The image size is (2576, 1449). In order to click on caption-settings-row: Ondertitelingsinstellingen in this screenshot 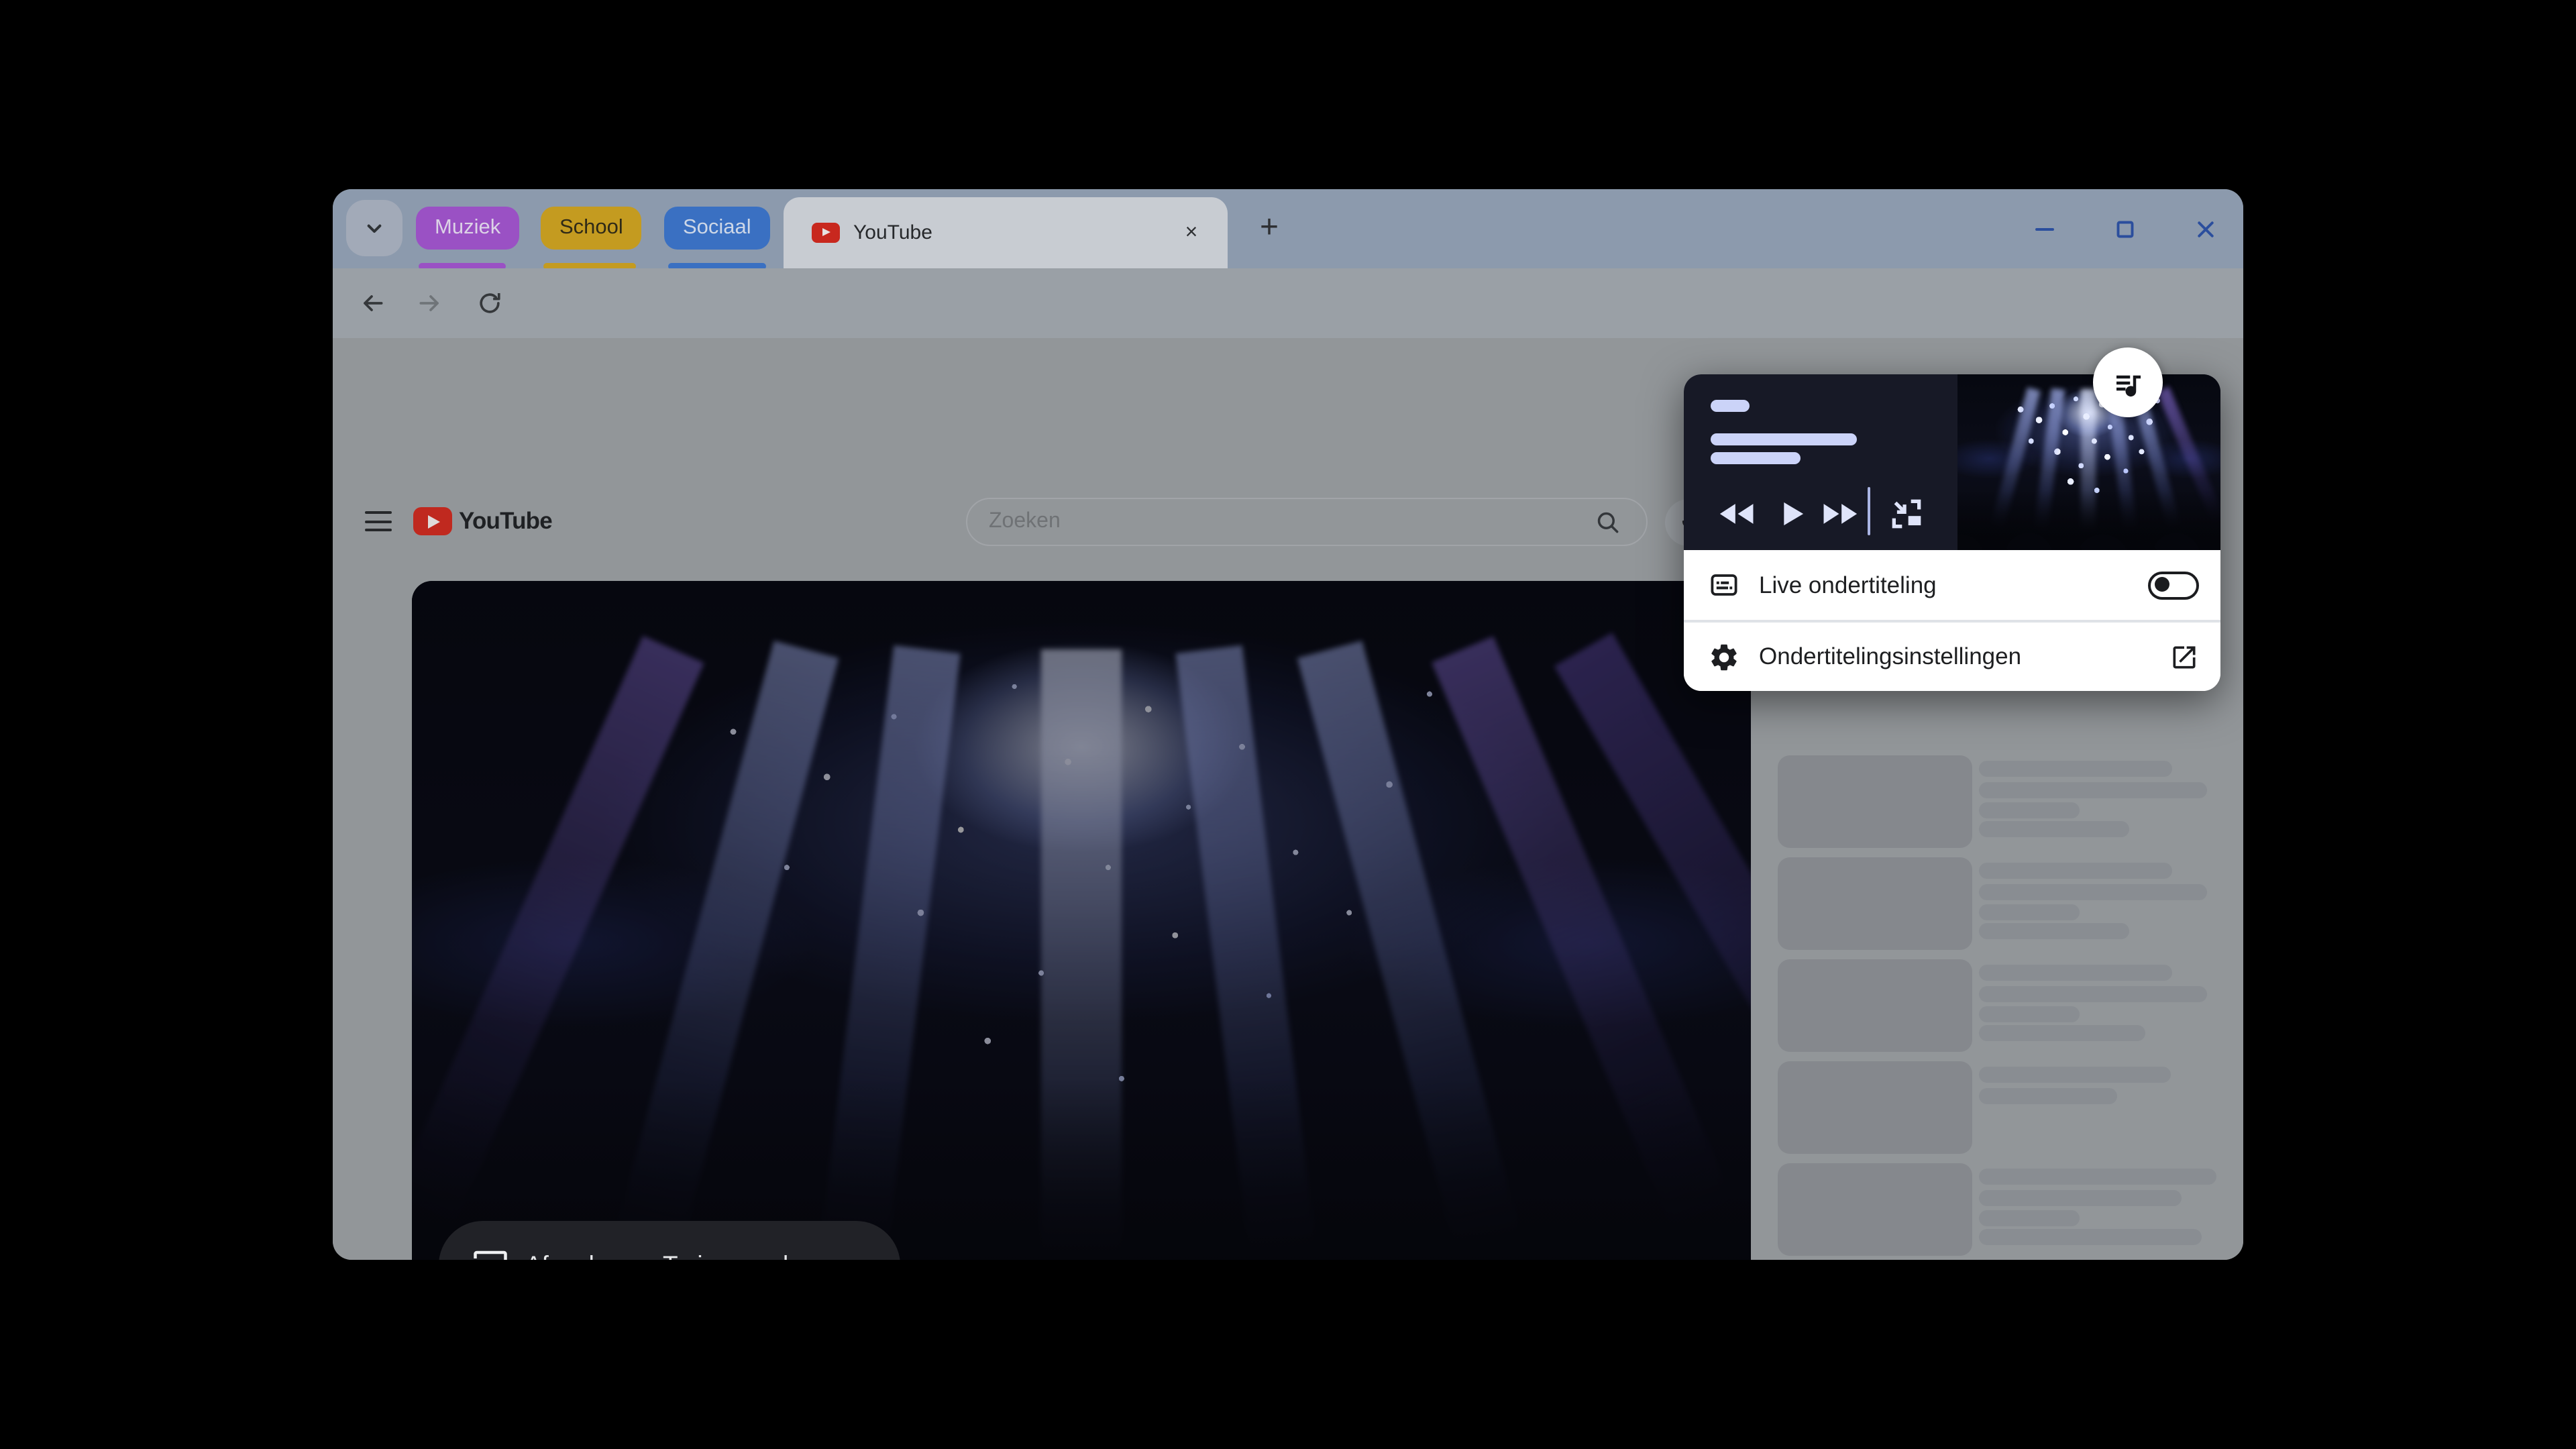, I will do `click(1952, 656)`.